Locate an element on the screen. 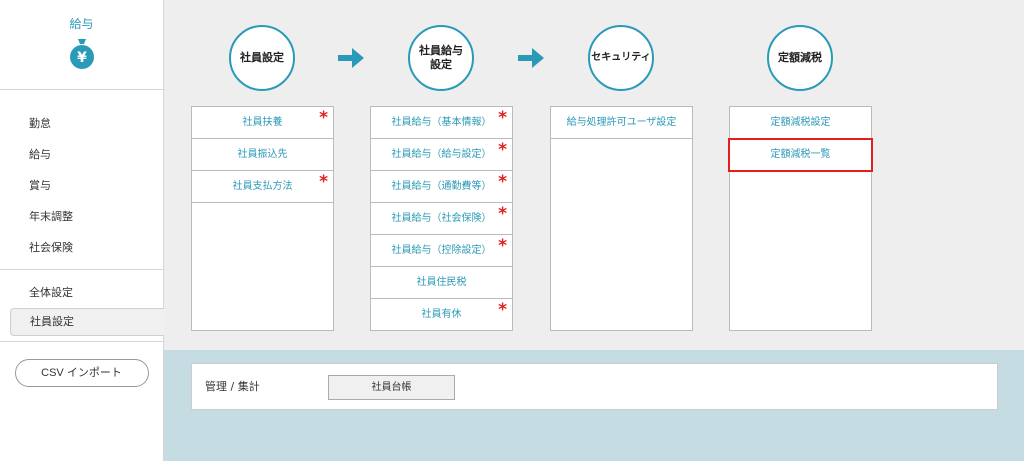 The height and width of the screenshot is (461, 1024). csv-import-button: CSV インポート is located at coordinates (81, 373).